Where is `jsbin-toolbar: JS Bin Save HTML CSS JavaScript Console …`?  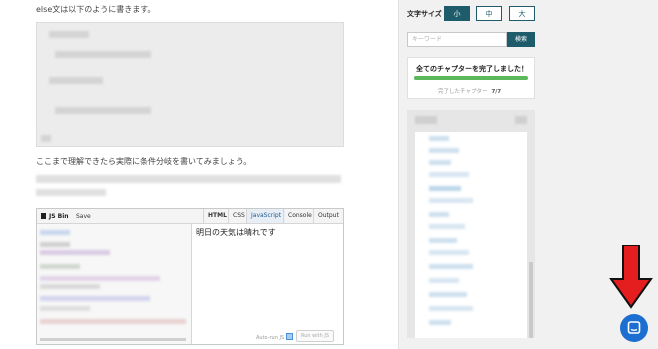
jsbin-toolbar: JS Bin Save HTML CSS JavaScript Console … is located at coordinates (190, 216).